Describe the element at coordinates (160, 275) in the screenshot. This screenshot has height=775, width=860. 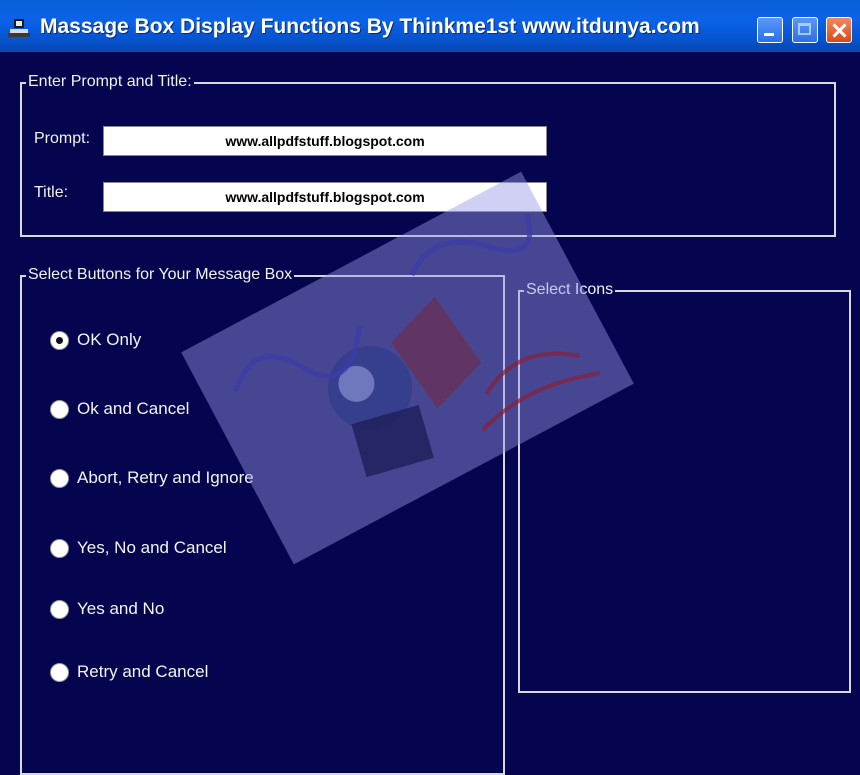
I see `buttons-group-legend: Select Buttons for Your Message Box` at that location.